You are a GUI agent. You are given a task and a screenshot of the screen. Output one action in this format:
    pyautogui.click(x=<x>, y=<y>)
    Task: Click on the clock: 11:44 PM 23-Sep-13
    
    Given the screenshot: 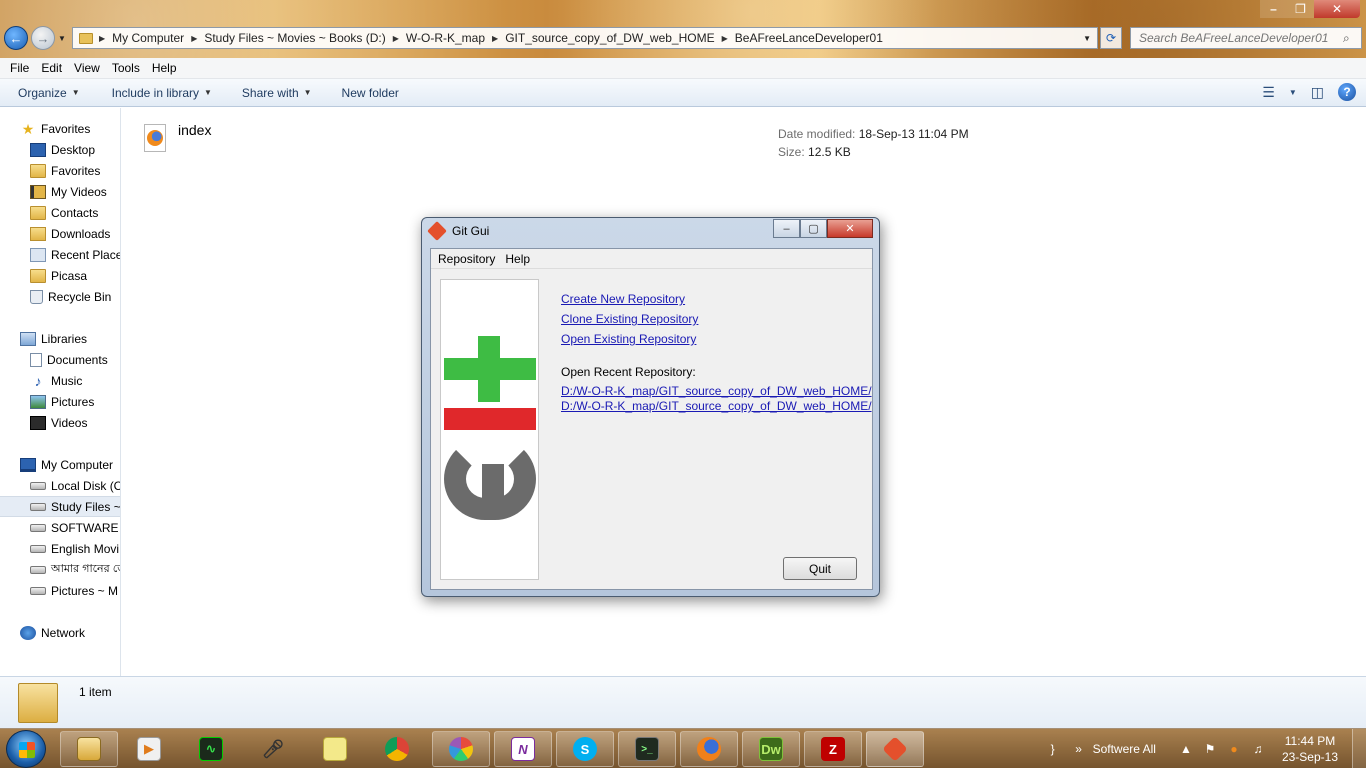 What is the action you would take?
    pyautogui.click(x=1310, y=749)
    